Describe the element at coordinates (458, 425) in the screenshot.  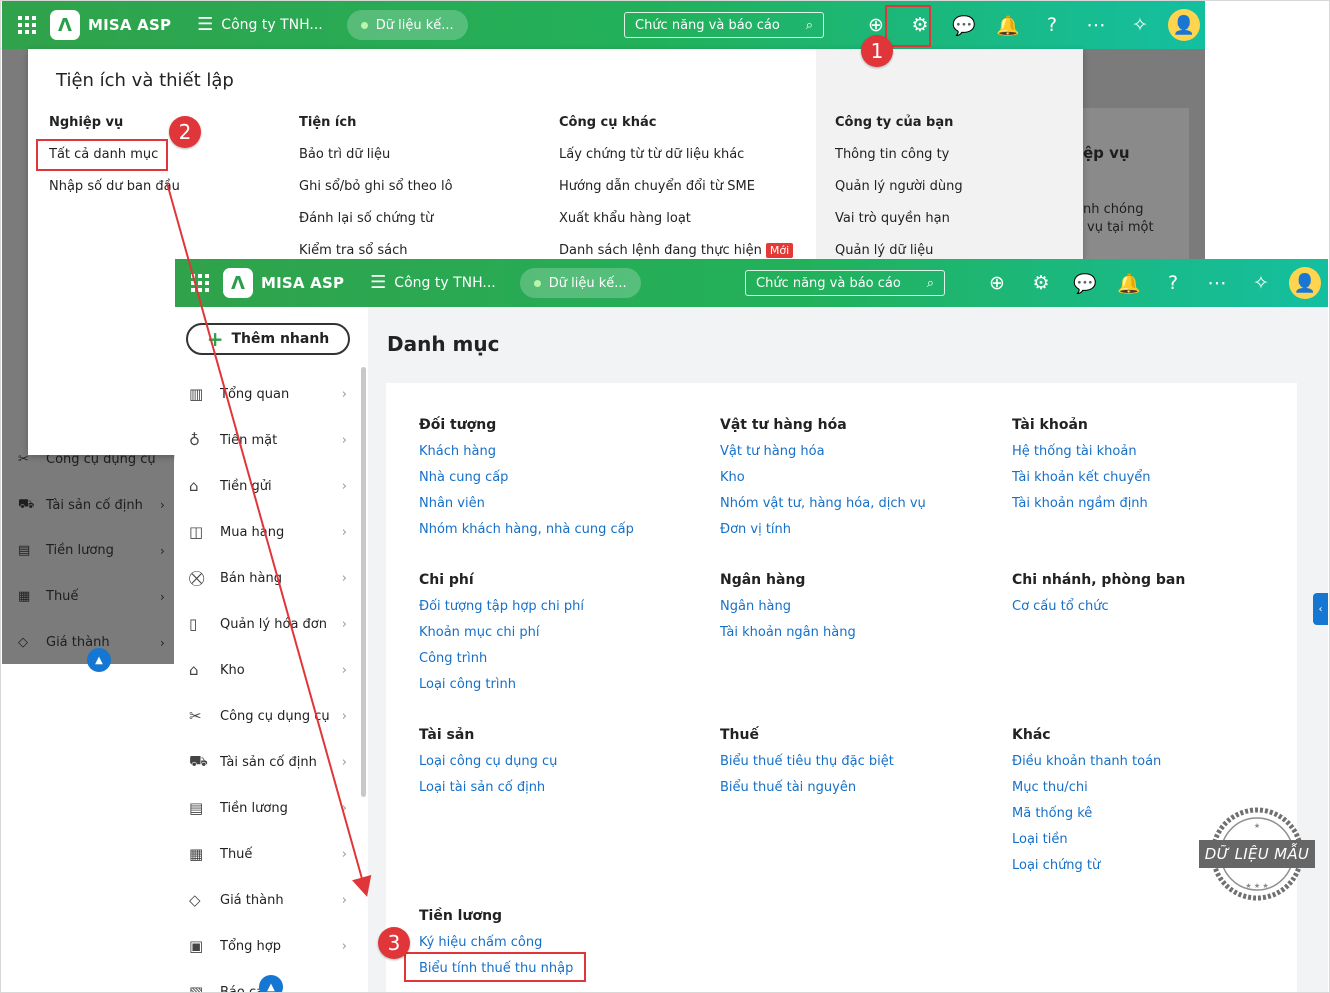
I see `group-heading: Đối tượng` at that location.